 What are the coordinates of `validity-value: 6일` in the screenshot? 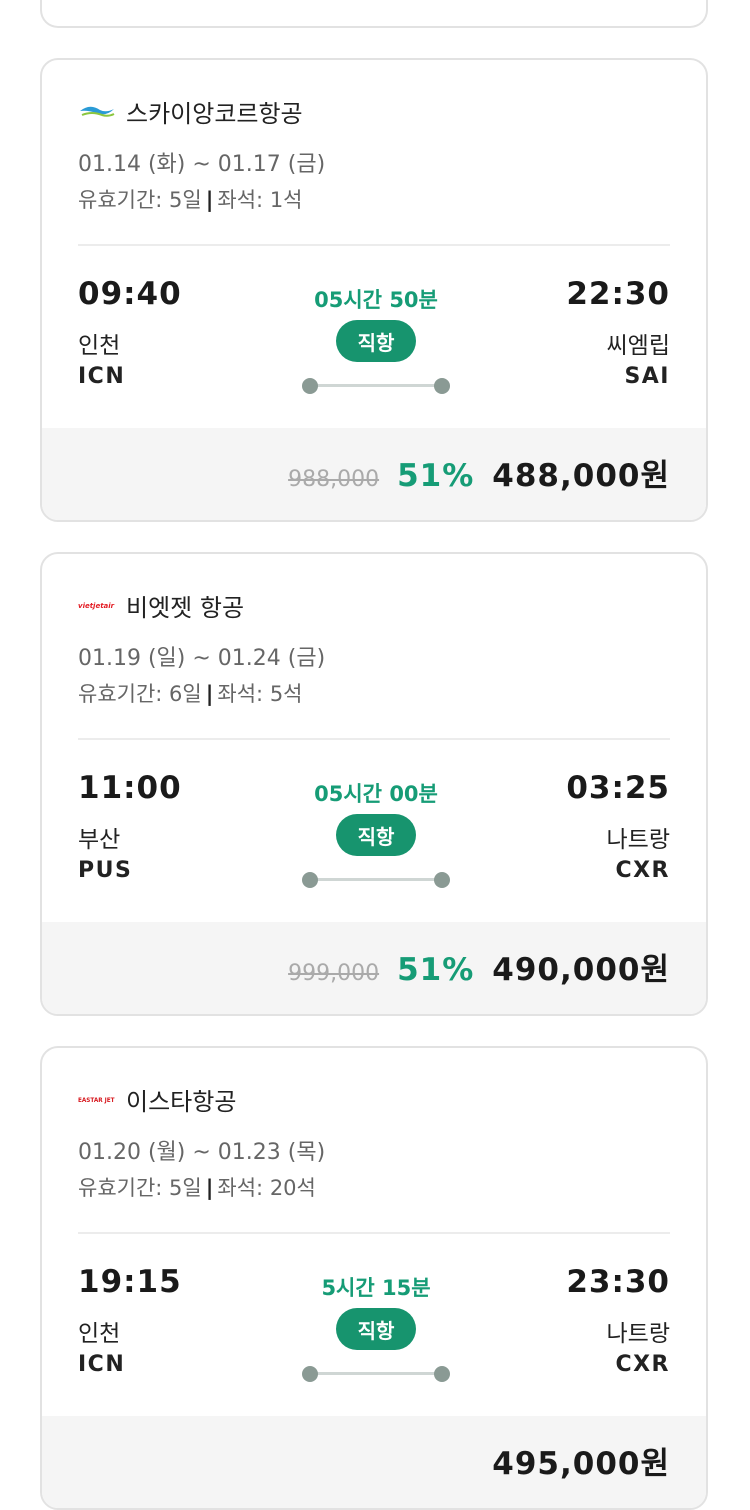 It's located at (185, 694).